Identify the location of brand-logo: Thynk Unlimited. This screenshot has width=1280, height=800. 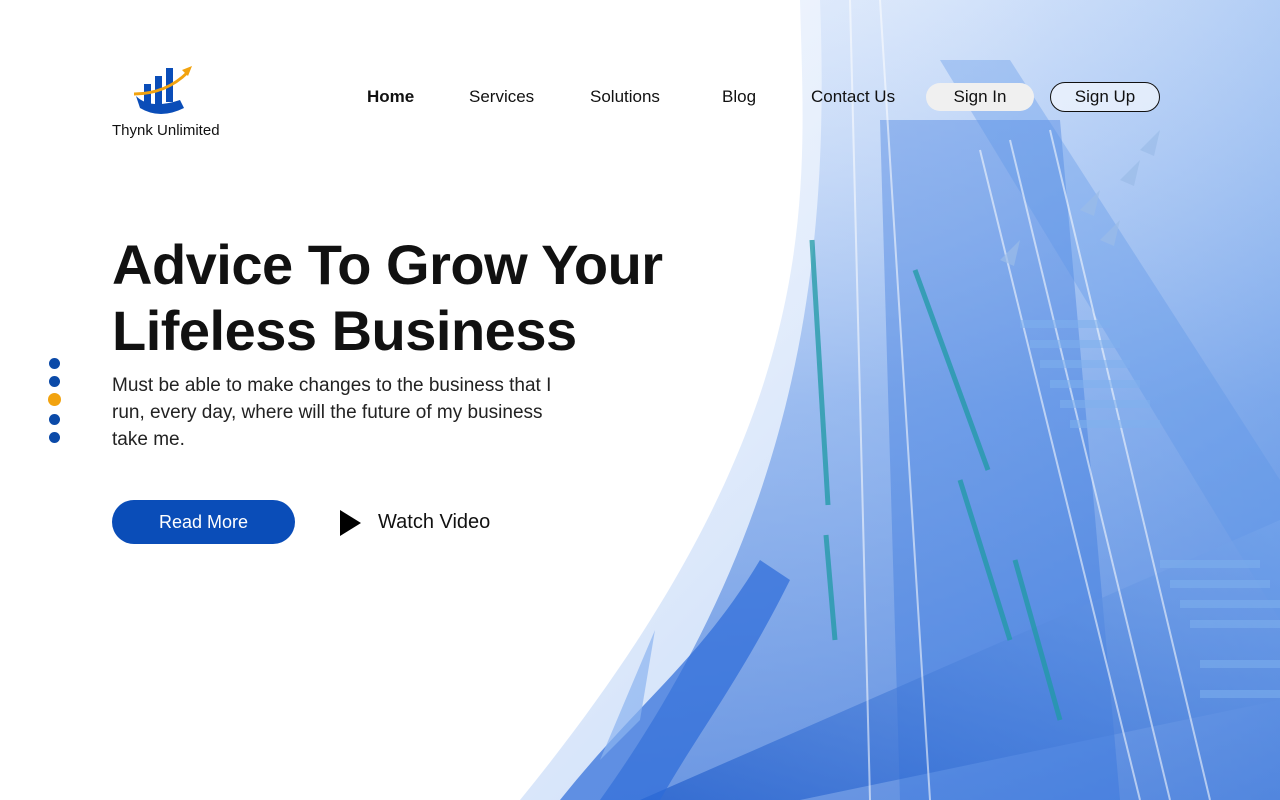
(172, 101).